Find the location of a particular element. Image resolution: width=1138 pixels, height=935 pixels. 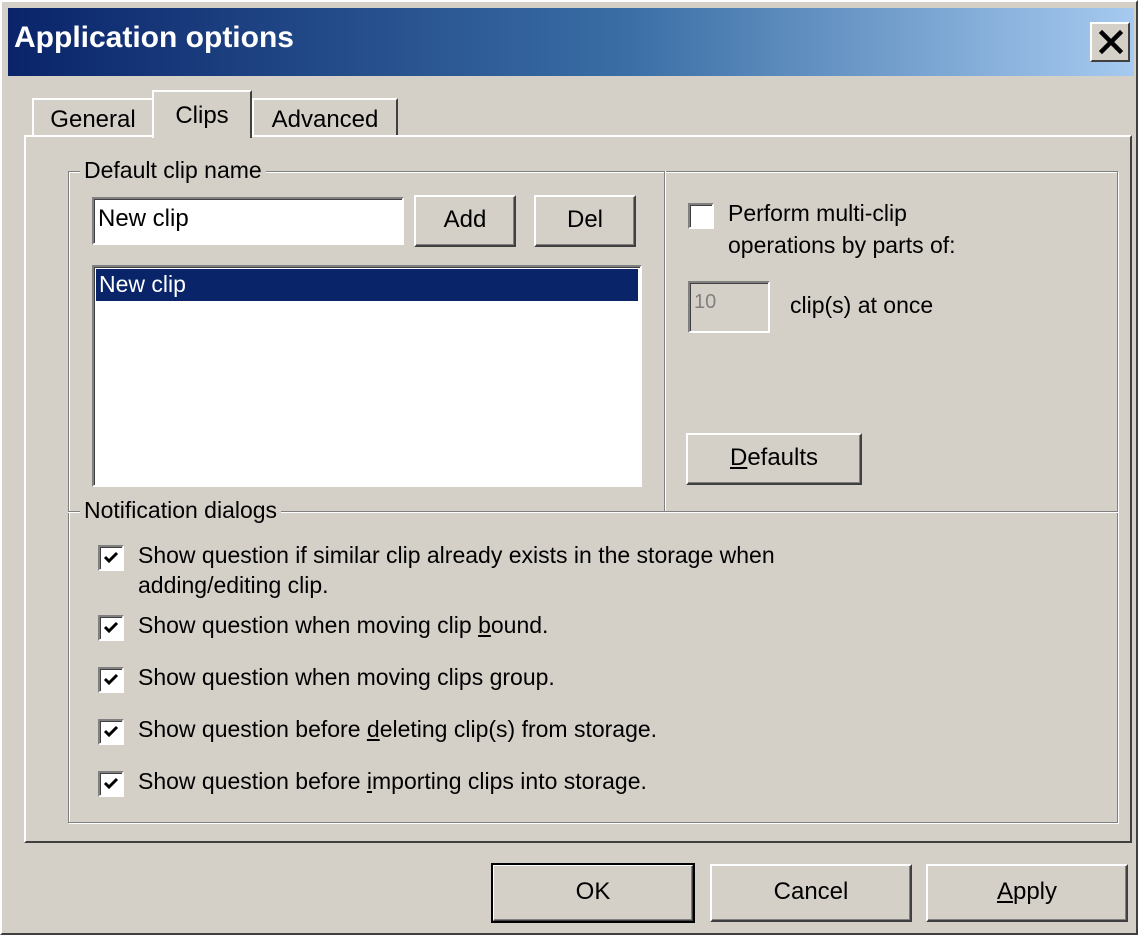

clips-count-suffix: clip(s) at once is located at coordinates (862, 305).